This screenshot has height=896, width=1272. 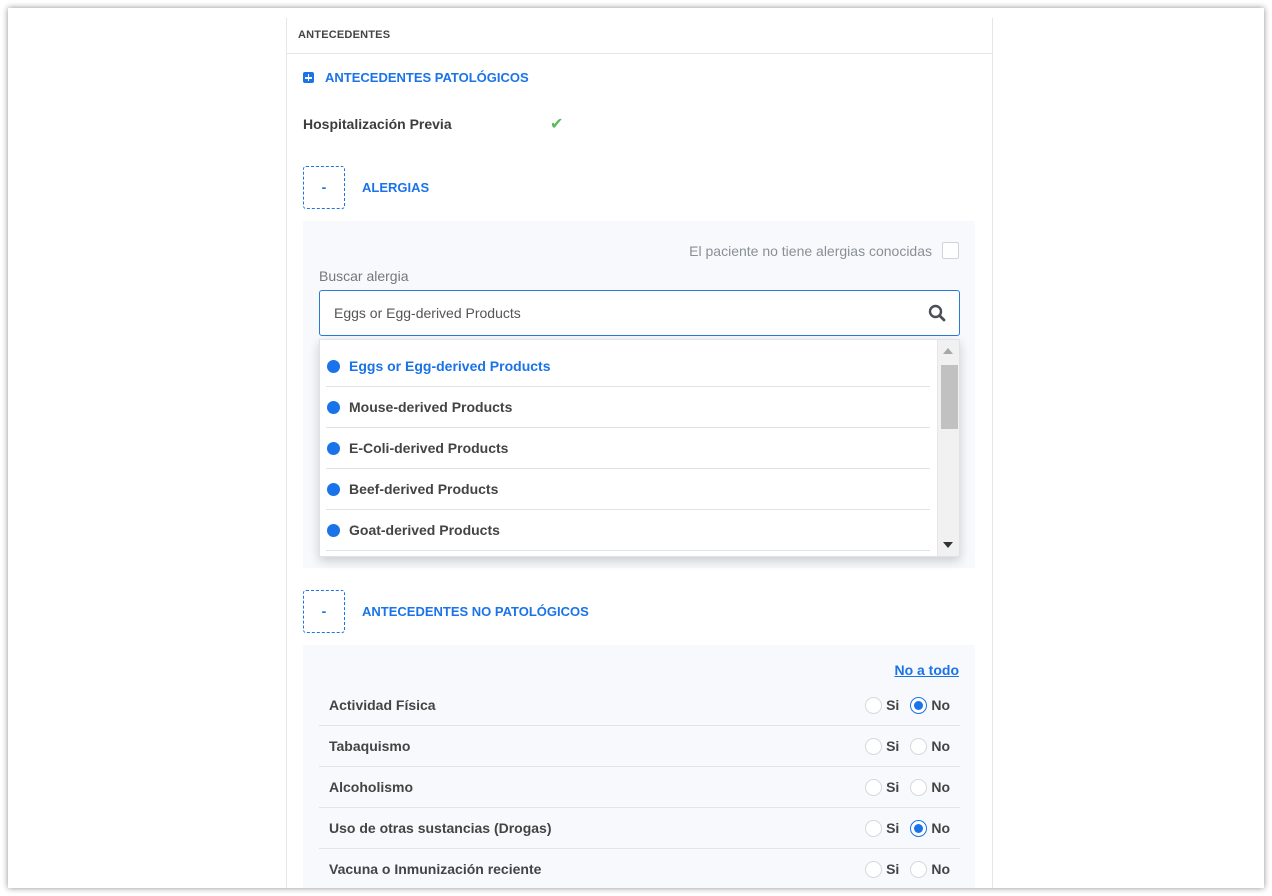 I want to click on question-row: Actividad Física Si No, so click(x=639, y=705).